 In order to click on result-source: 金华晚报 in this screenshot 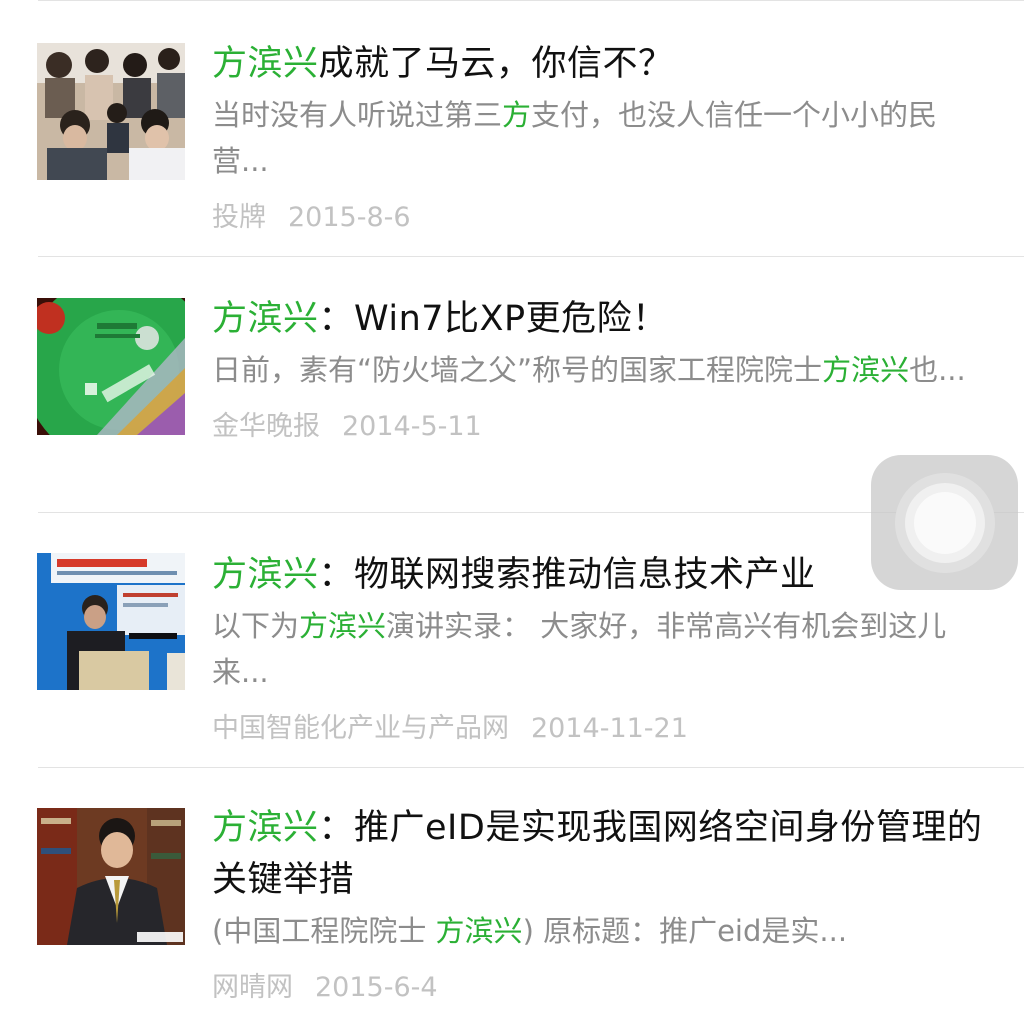, I will do `click(266, 426)`.